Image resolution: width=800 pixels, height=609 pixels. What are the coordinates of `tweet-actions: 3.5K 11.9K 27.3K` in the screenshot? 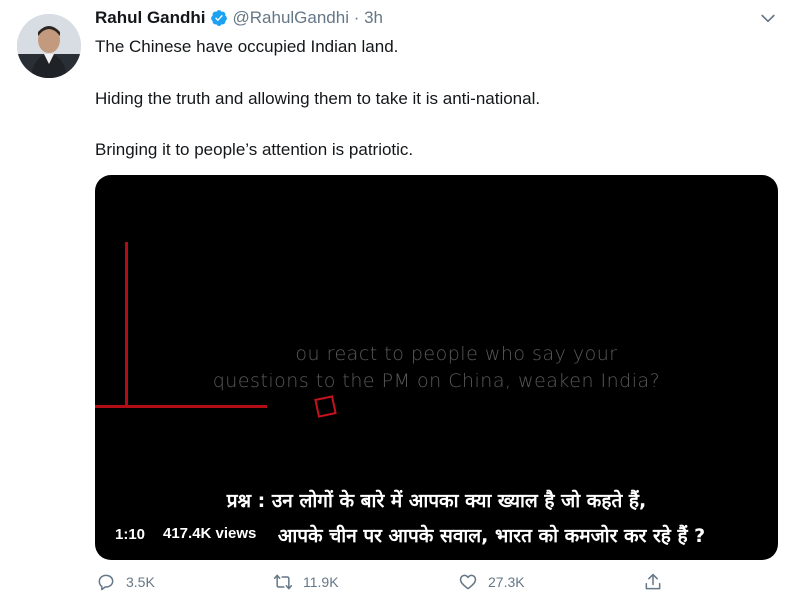 It's located at (400, 586).